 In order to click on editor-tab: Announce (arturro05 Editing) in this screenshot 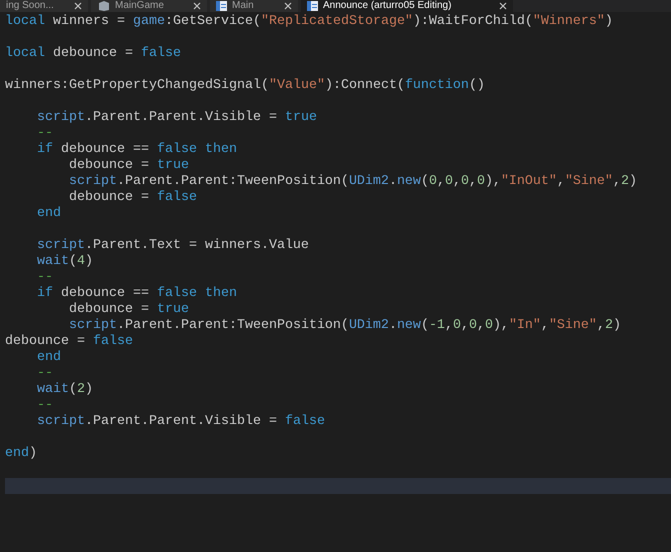, I will do `click(407, 6)`.